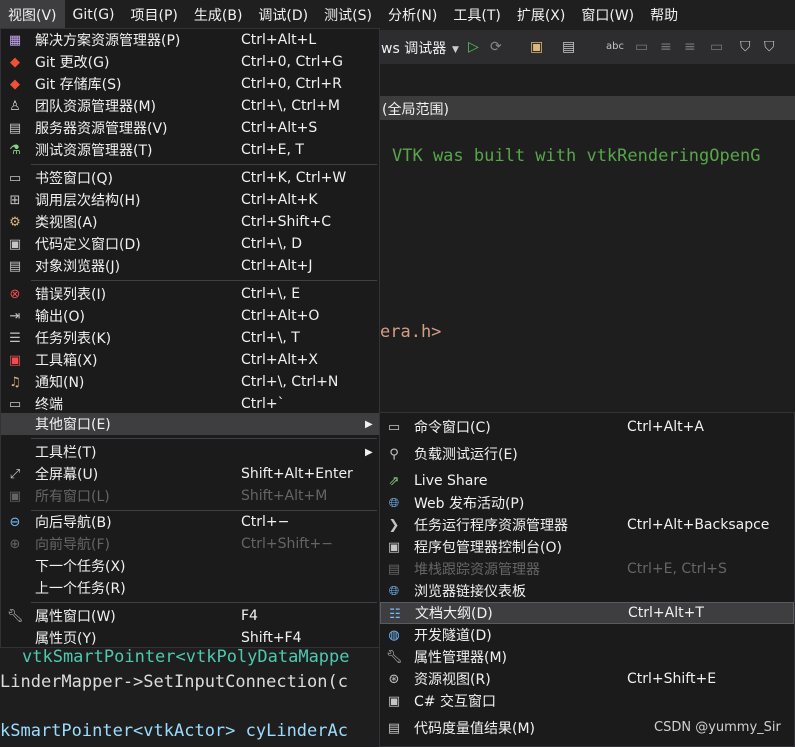 This screenshot has height=747, width=795. Describe the element at coordinates (394, 481) in the screenshot. I see `live-share-icon: ⇗` at that location.